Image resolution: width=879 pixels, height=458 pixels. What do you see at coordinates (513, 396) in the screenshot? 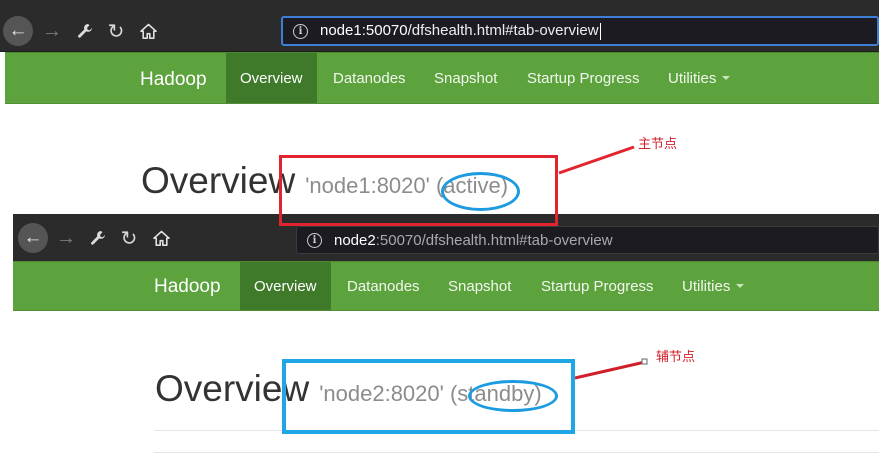
I see `standby-state-ellipse` at bounding box center [513, 396].